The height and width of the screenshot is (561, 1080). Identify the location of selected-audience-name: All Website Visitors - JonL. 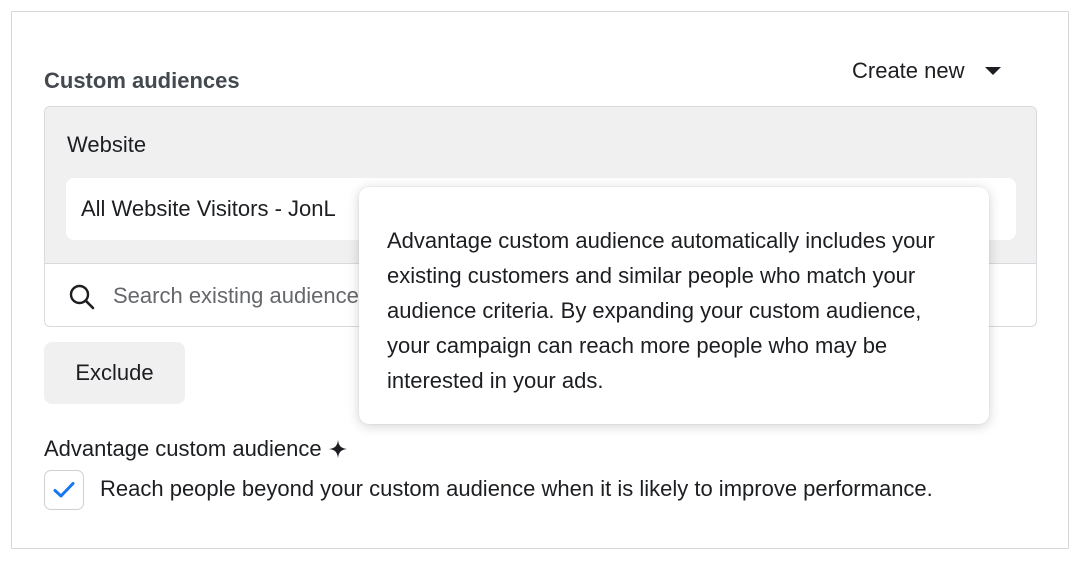
(208, 208).